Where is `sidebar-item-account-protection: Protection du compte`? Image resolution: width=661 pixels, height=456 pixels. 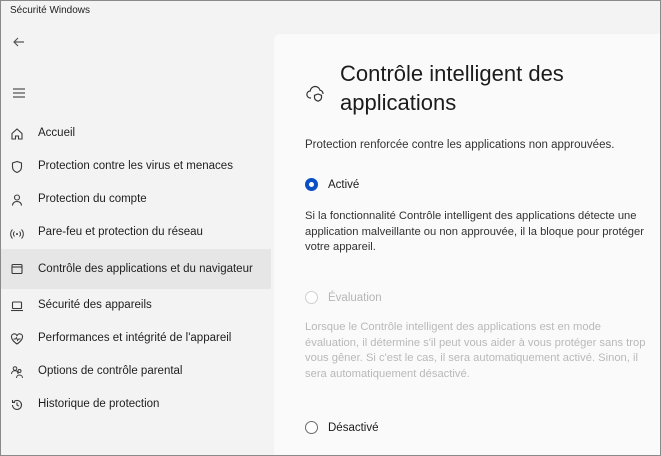 sidebar-item-account-protection: Protection du compte is located at coordinates (136, 199).